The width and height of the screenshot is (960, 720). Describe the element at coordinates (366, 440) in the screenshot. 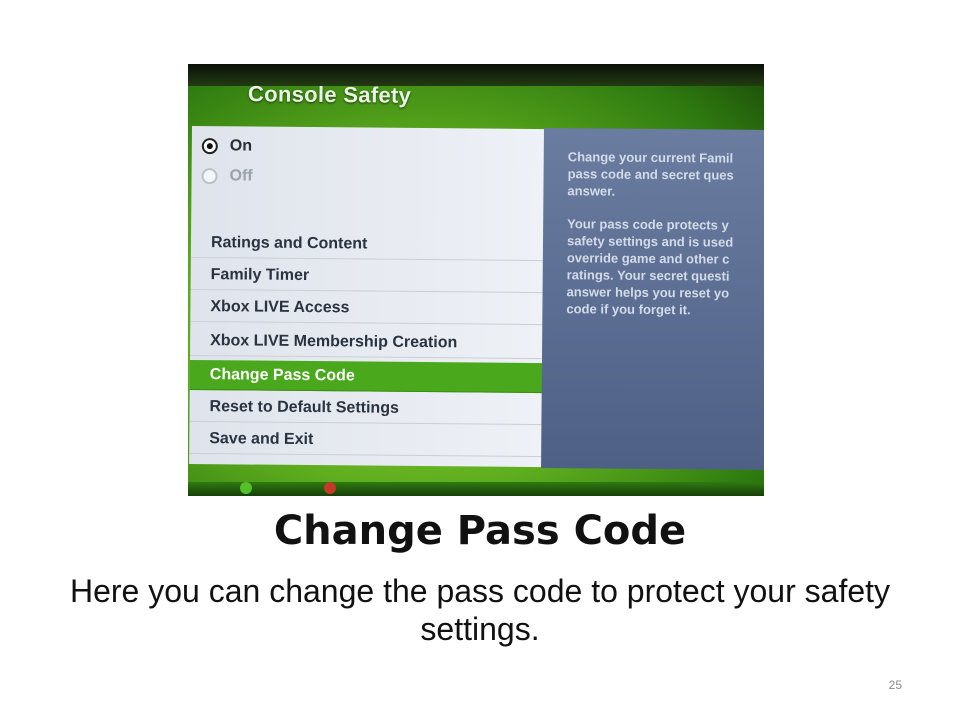

I see `menu-item-save-and-exit: Save and Exit` at that location.